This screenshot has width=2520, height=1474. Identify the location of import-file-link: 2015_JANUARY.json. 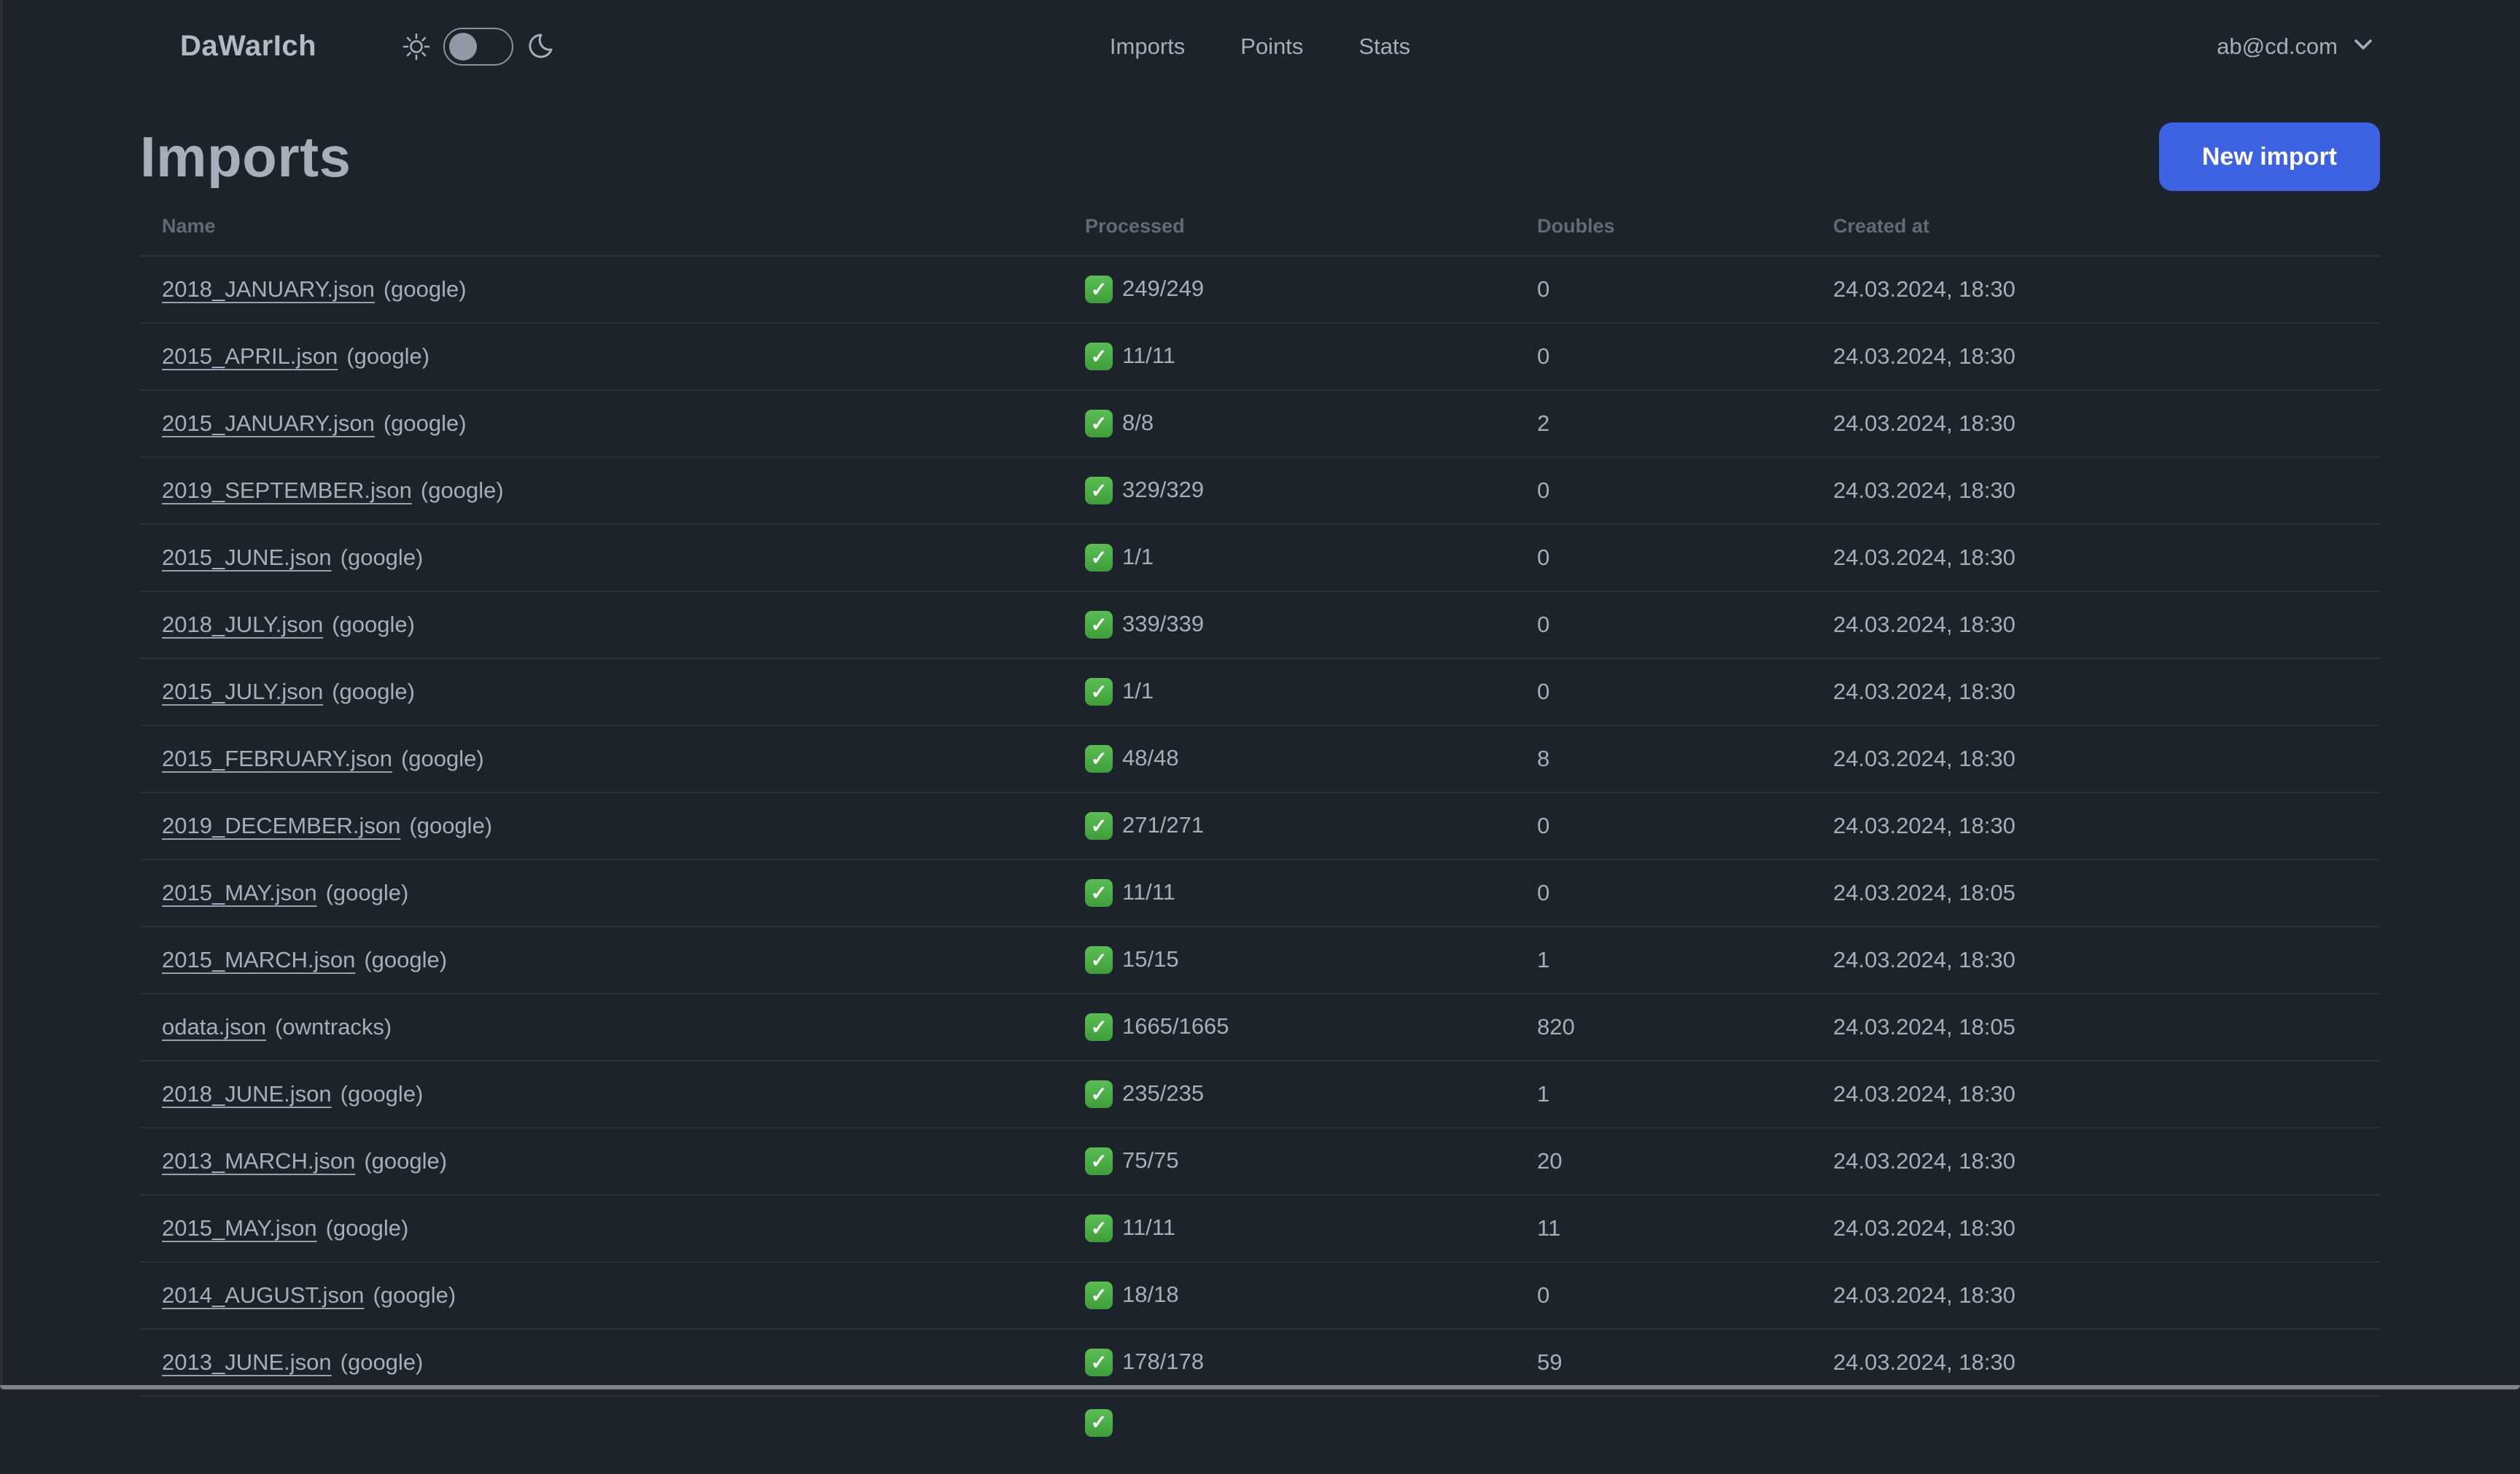
(268, 423).